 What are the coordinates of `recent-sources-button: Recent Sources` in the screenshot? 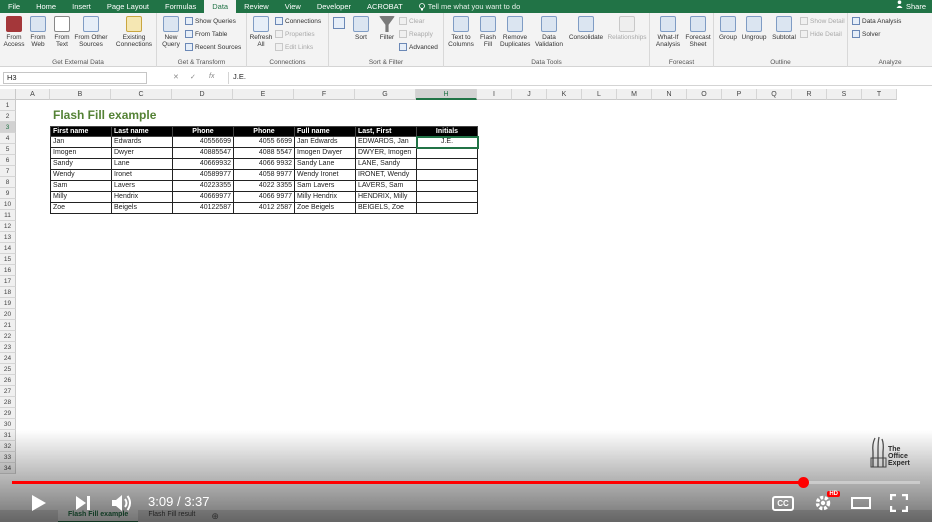 It's located at (213, 47).